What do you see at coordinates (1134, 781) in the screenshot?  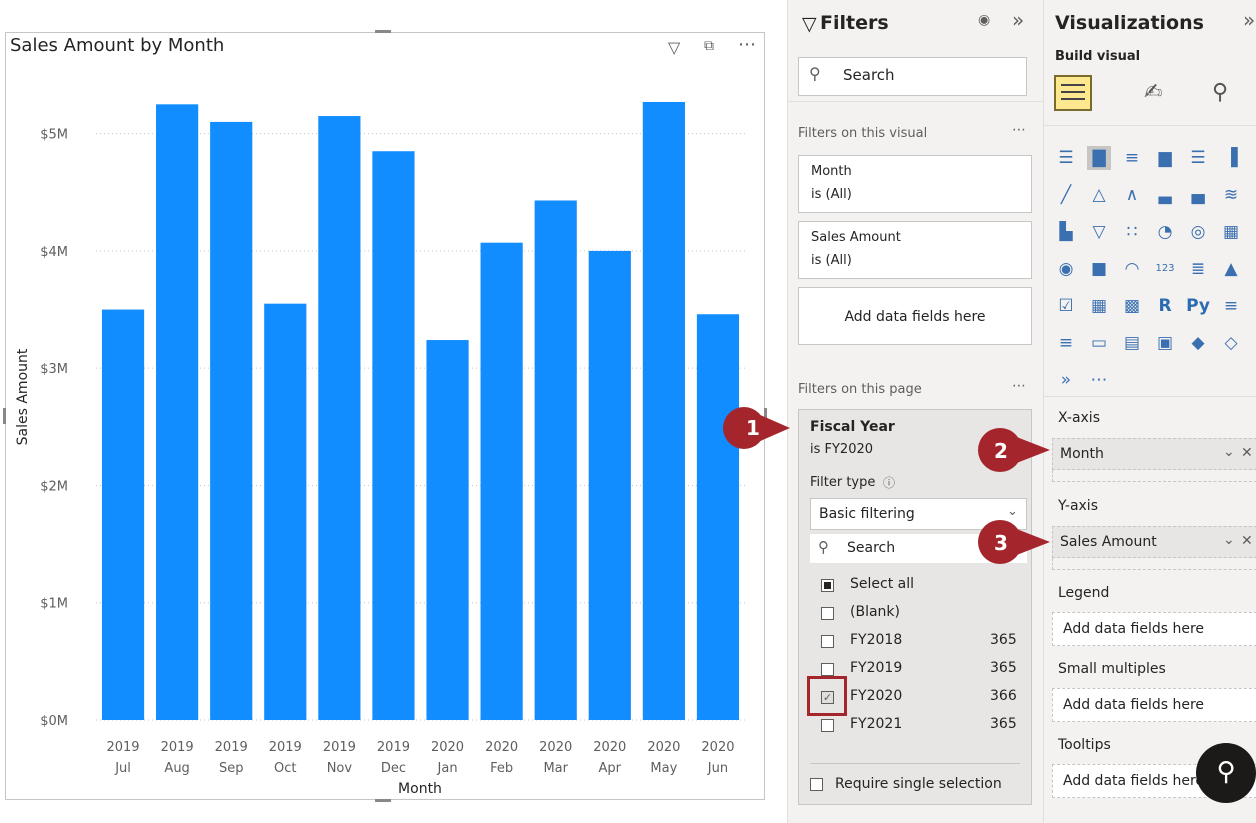 I see `tooltips-drop-label: Add data fields here` at bounding box center [1134, 781].